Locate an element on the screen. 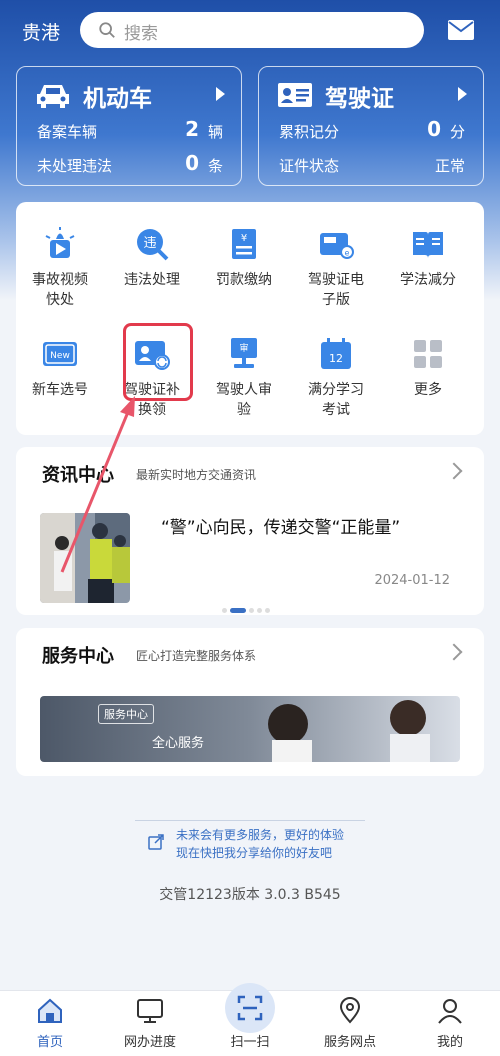 Image resolution: width=500 pixels, height=1056 pixels. nav-label: 服务网点 is located at coordinates (349, 1042).